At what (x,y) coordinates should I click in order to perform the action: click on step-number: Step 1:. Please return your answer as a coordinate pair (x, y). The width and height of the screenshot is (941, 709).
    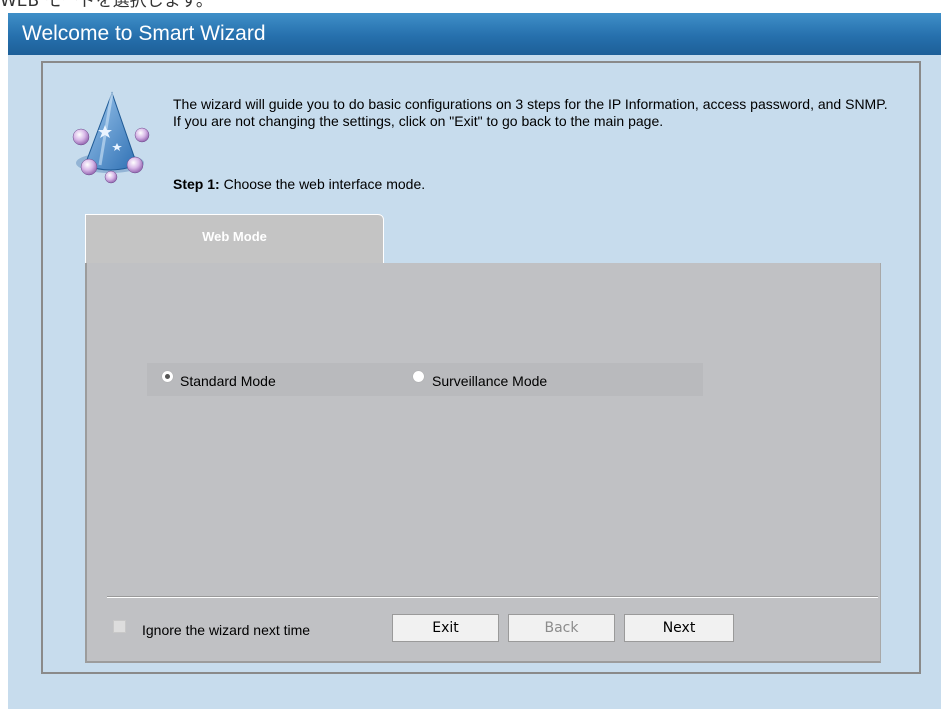
    Looking at the image, I should click on (196, 184).